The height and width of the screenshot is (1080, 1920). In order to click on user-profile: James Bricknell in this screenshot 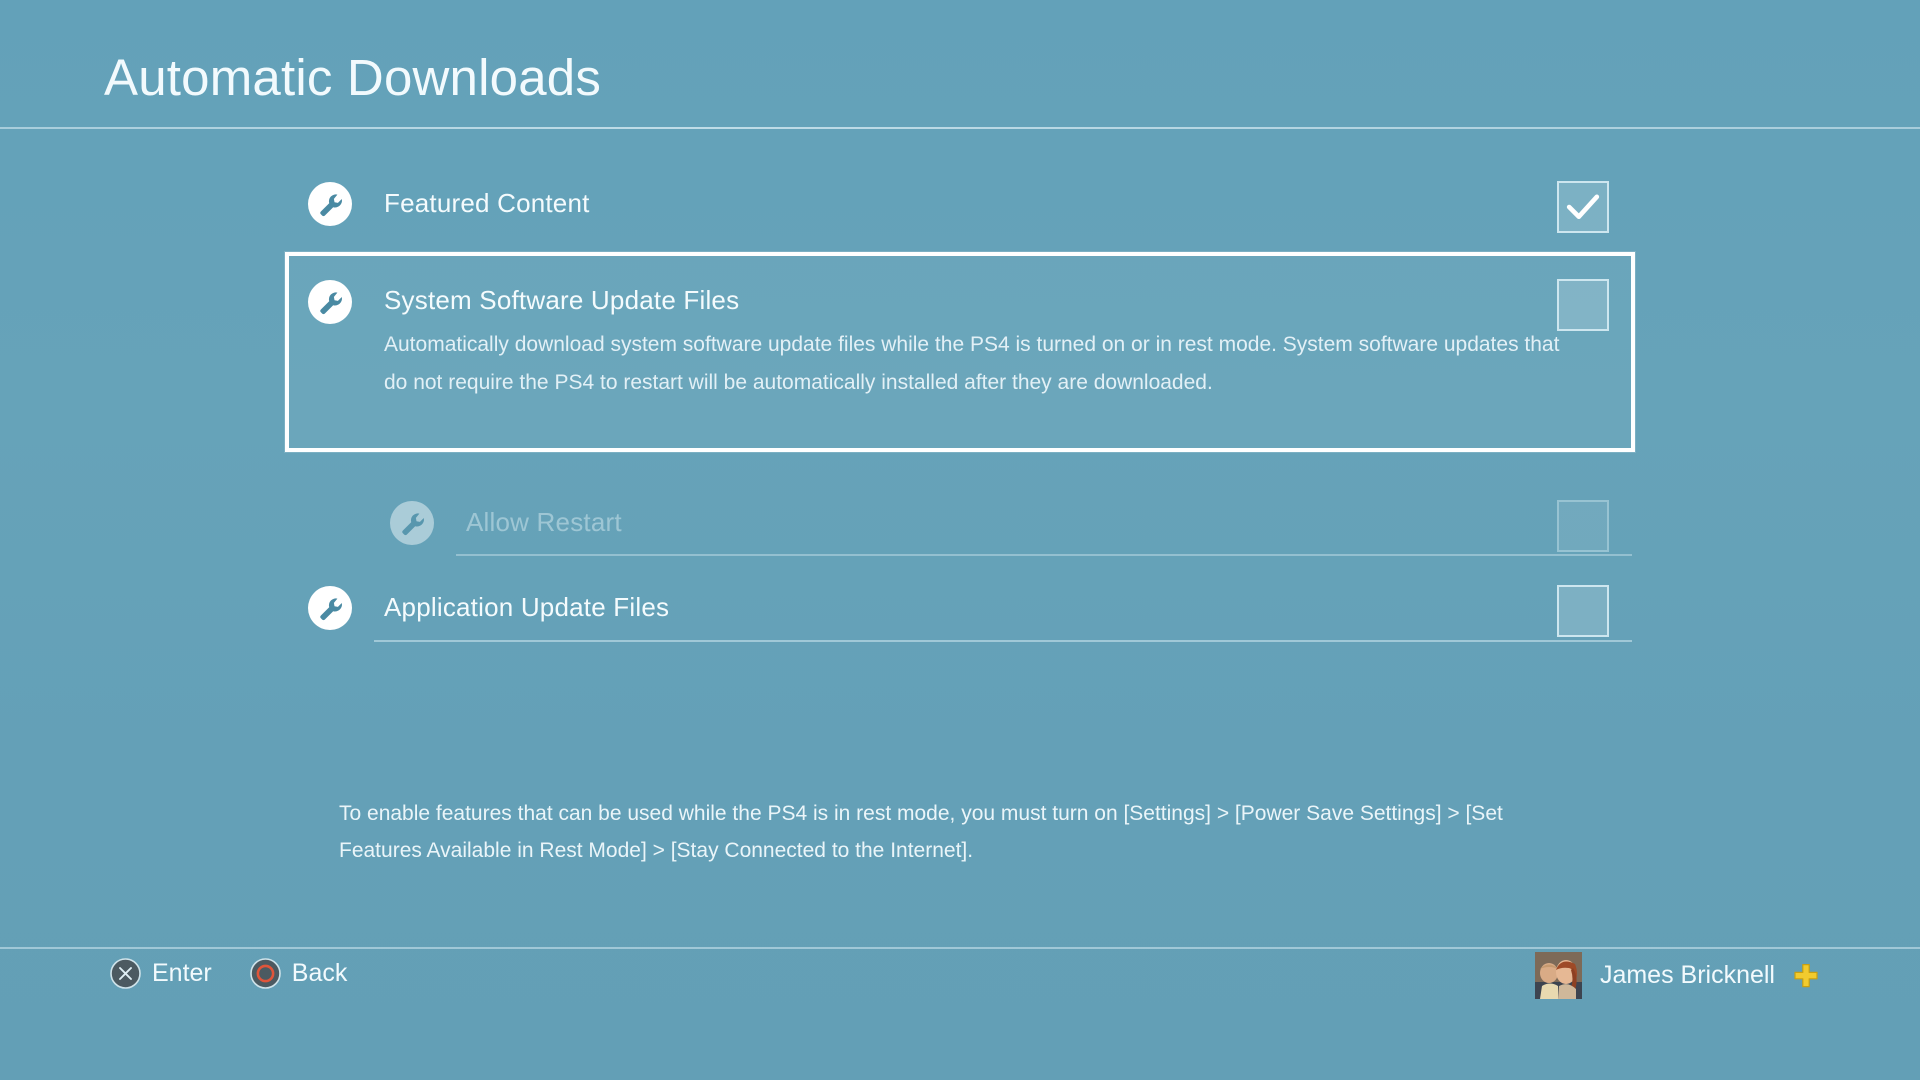, I will do `click(1676, 975)`.